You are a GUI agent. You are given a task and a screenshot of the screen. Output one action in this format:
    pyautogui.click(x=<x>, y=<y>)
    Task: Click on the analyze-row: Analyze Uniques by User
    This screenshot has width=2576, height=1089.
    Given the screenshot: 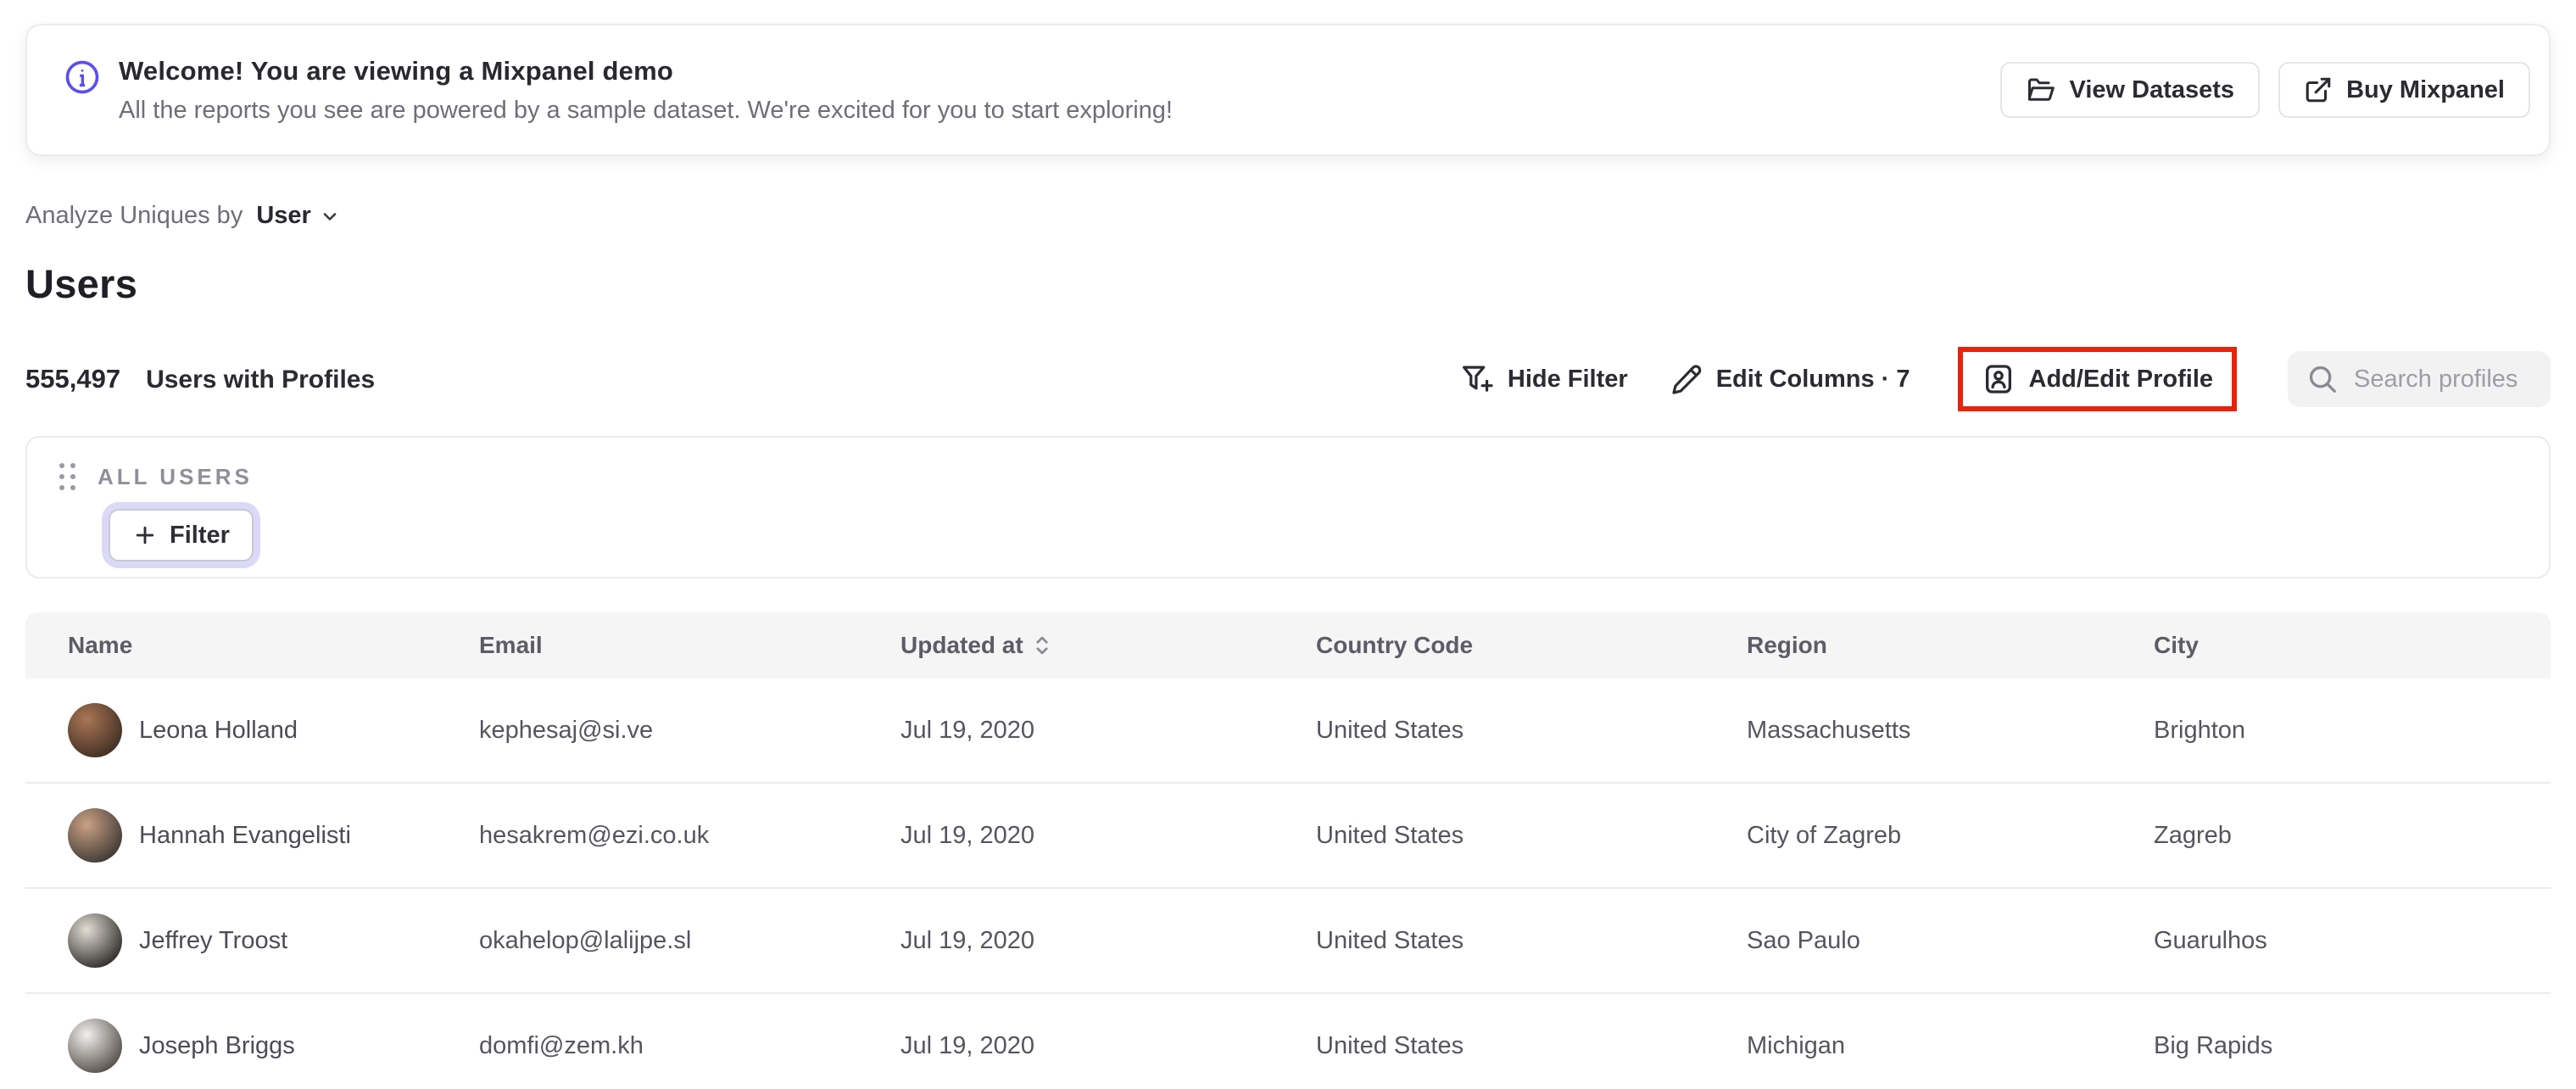 What is the action you would take?
    pyautogui.click(x=1288, y=216)
    